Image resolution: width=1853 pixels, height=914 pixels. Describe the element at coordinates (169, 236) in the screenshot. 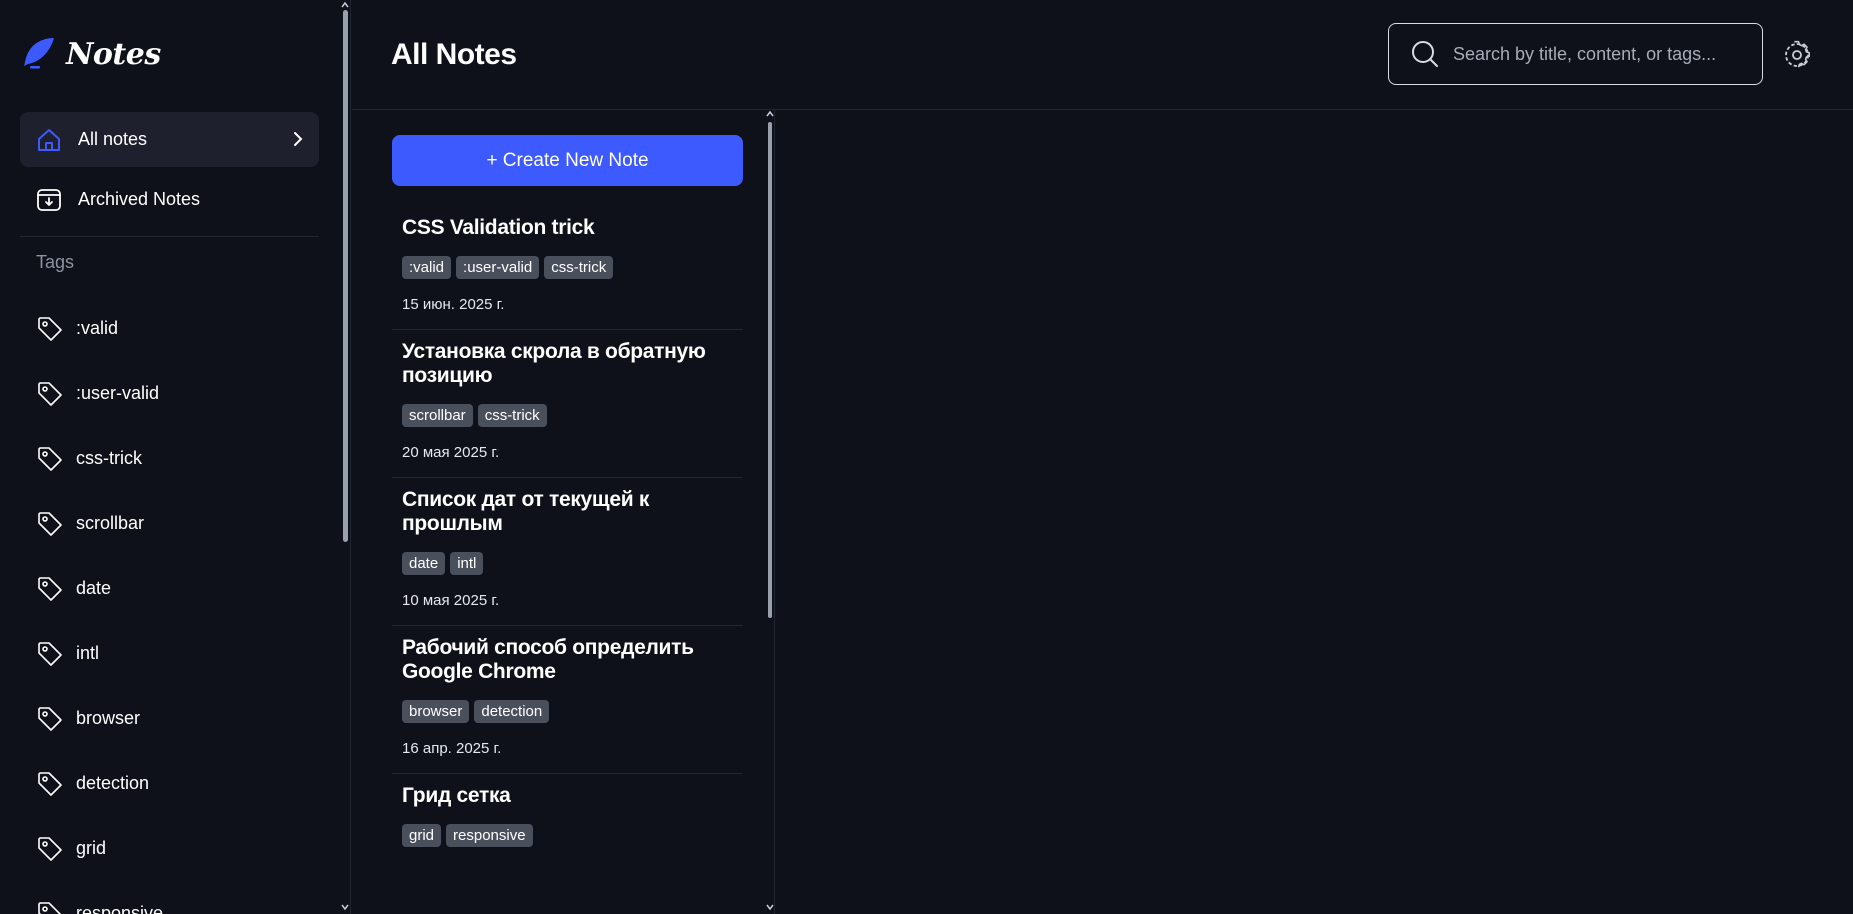

I see `sidebar-divider` at that location.